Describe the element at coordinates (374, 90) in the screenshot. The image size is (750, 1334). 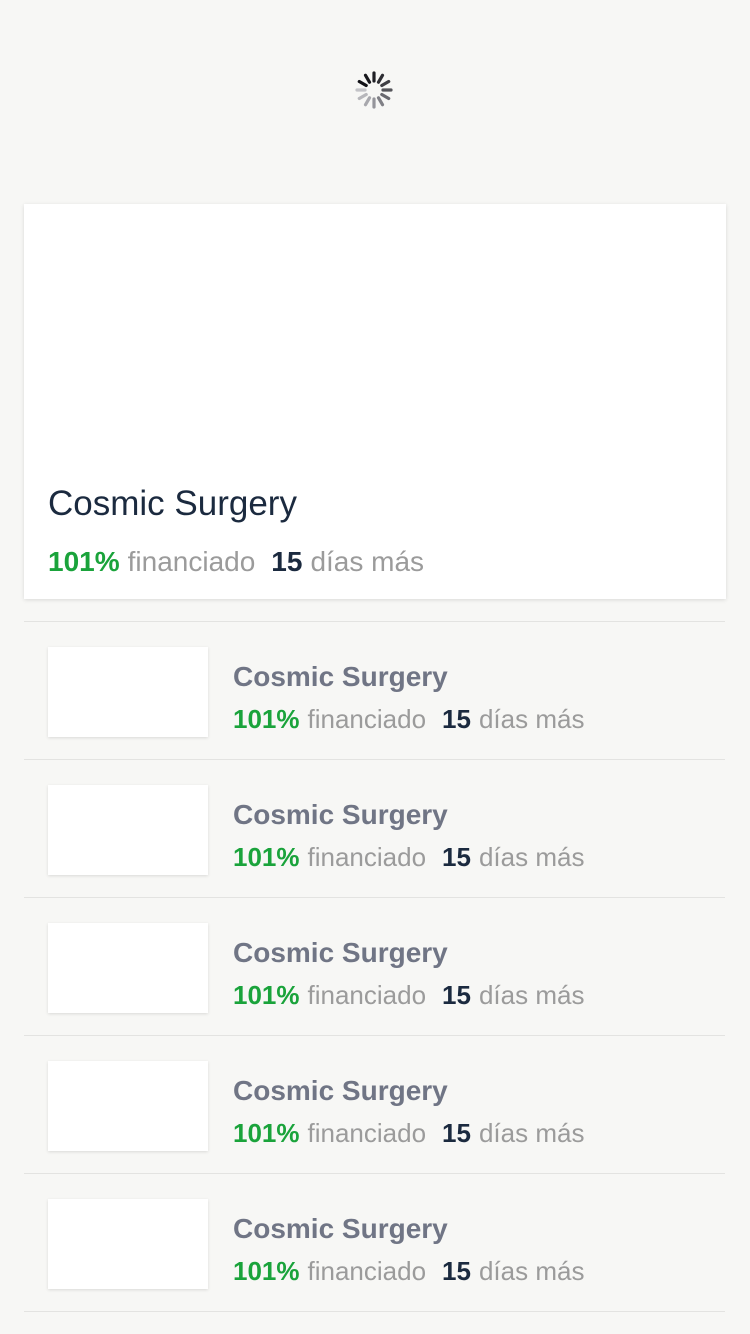
I see `loading-spinner-icon` at that location.